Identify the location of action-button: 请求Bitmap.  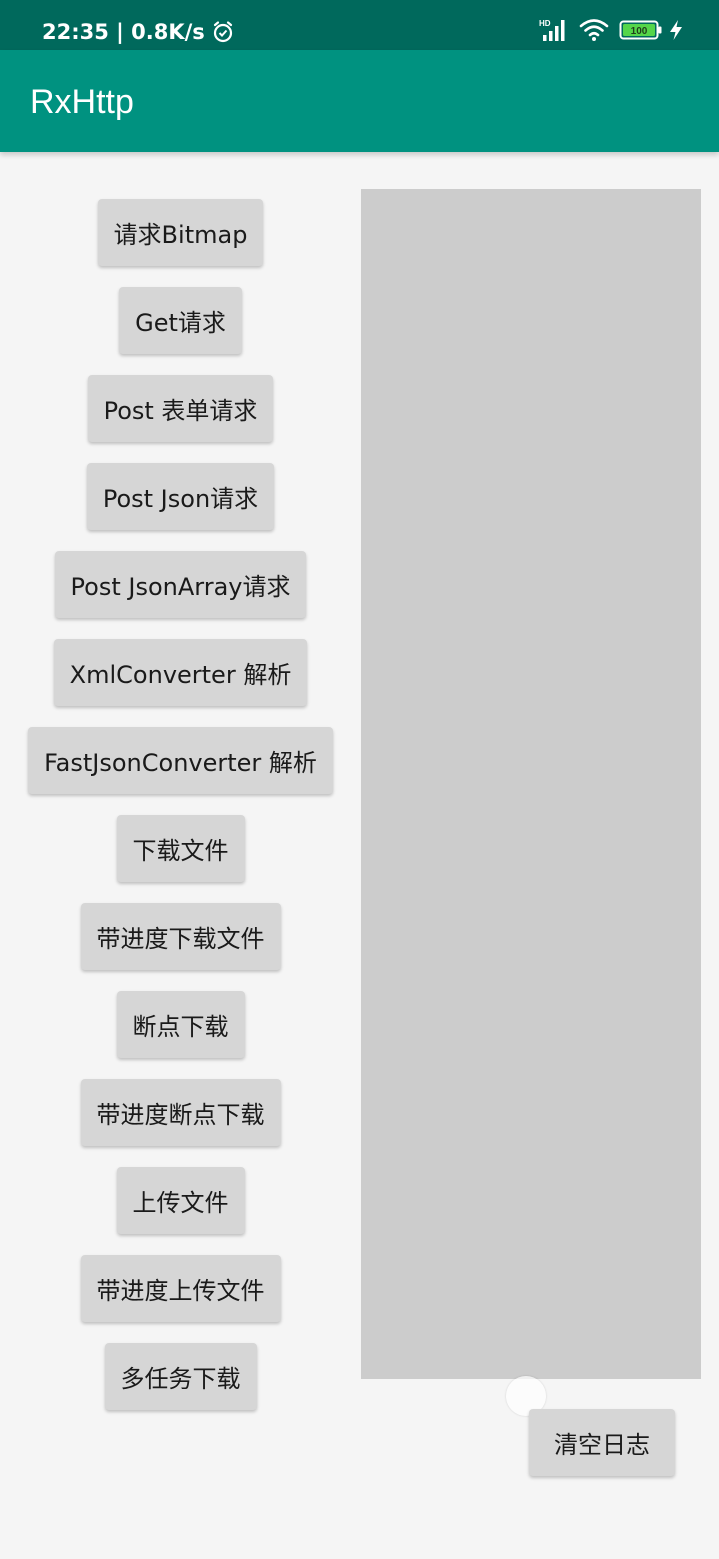
(180, 232).